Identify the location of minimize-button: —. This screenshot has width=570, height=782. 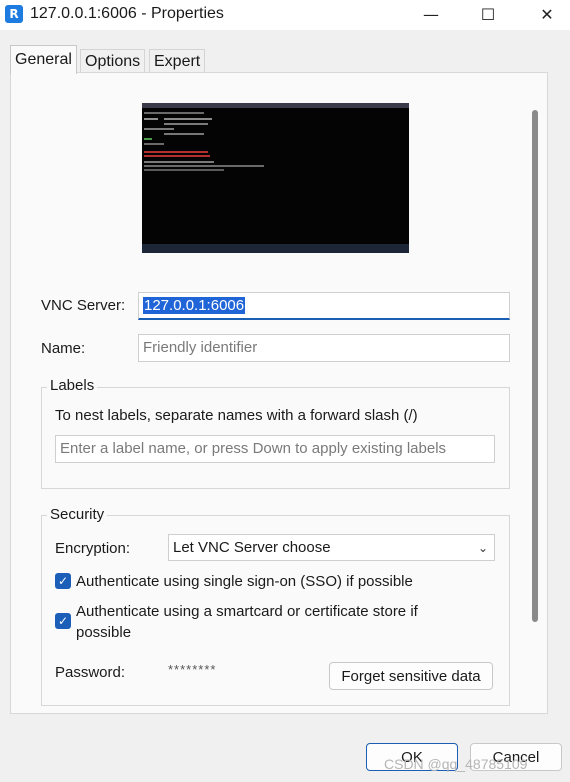
(431, 15).